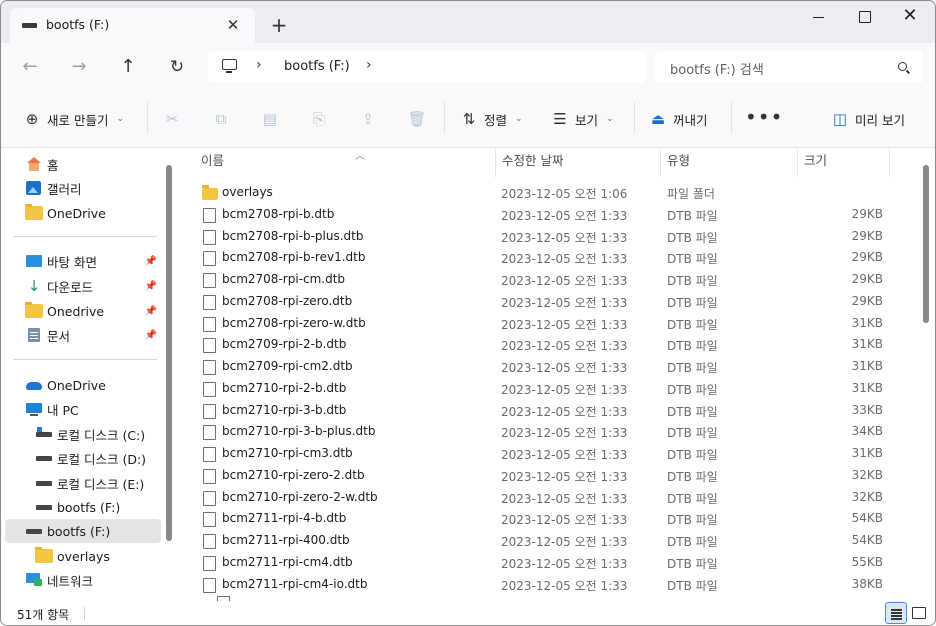 The width and height of the screenshot is (936, 626). Describe the element at coordinates (177, 67) in the screenshot. I see `refresh-button: ↻` at that location.